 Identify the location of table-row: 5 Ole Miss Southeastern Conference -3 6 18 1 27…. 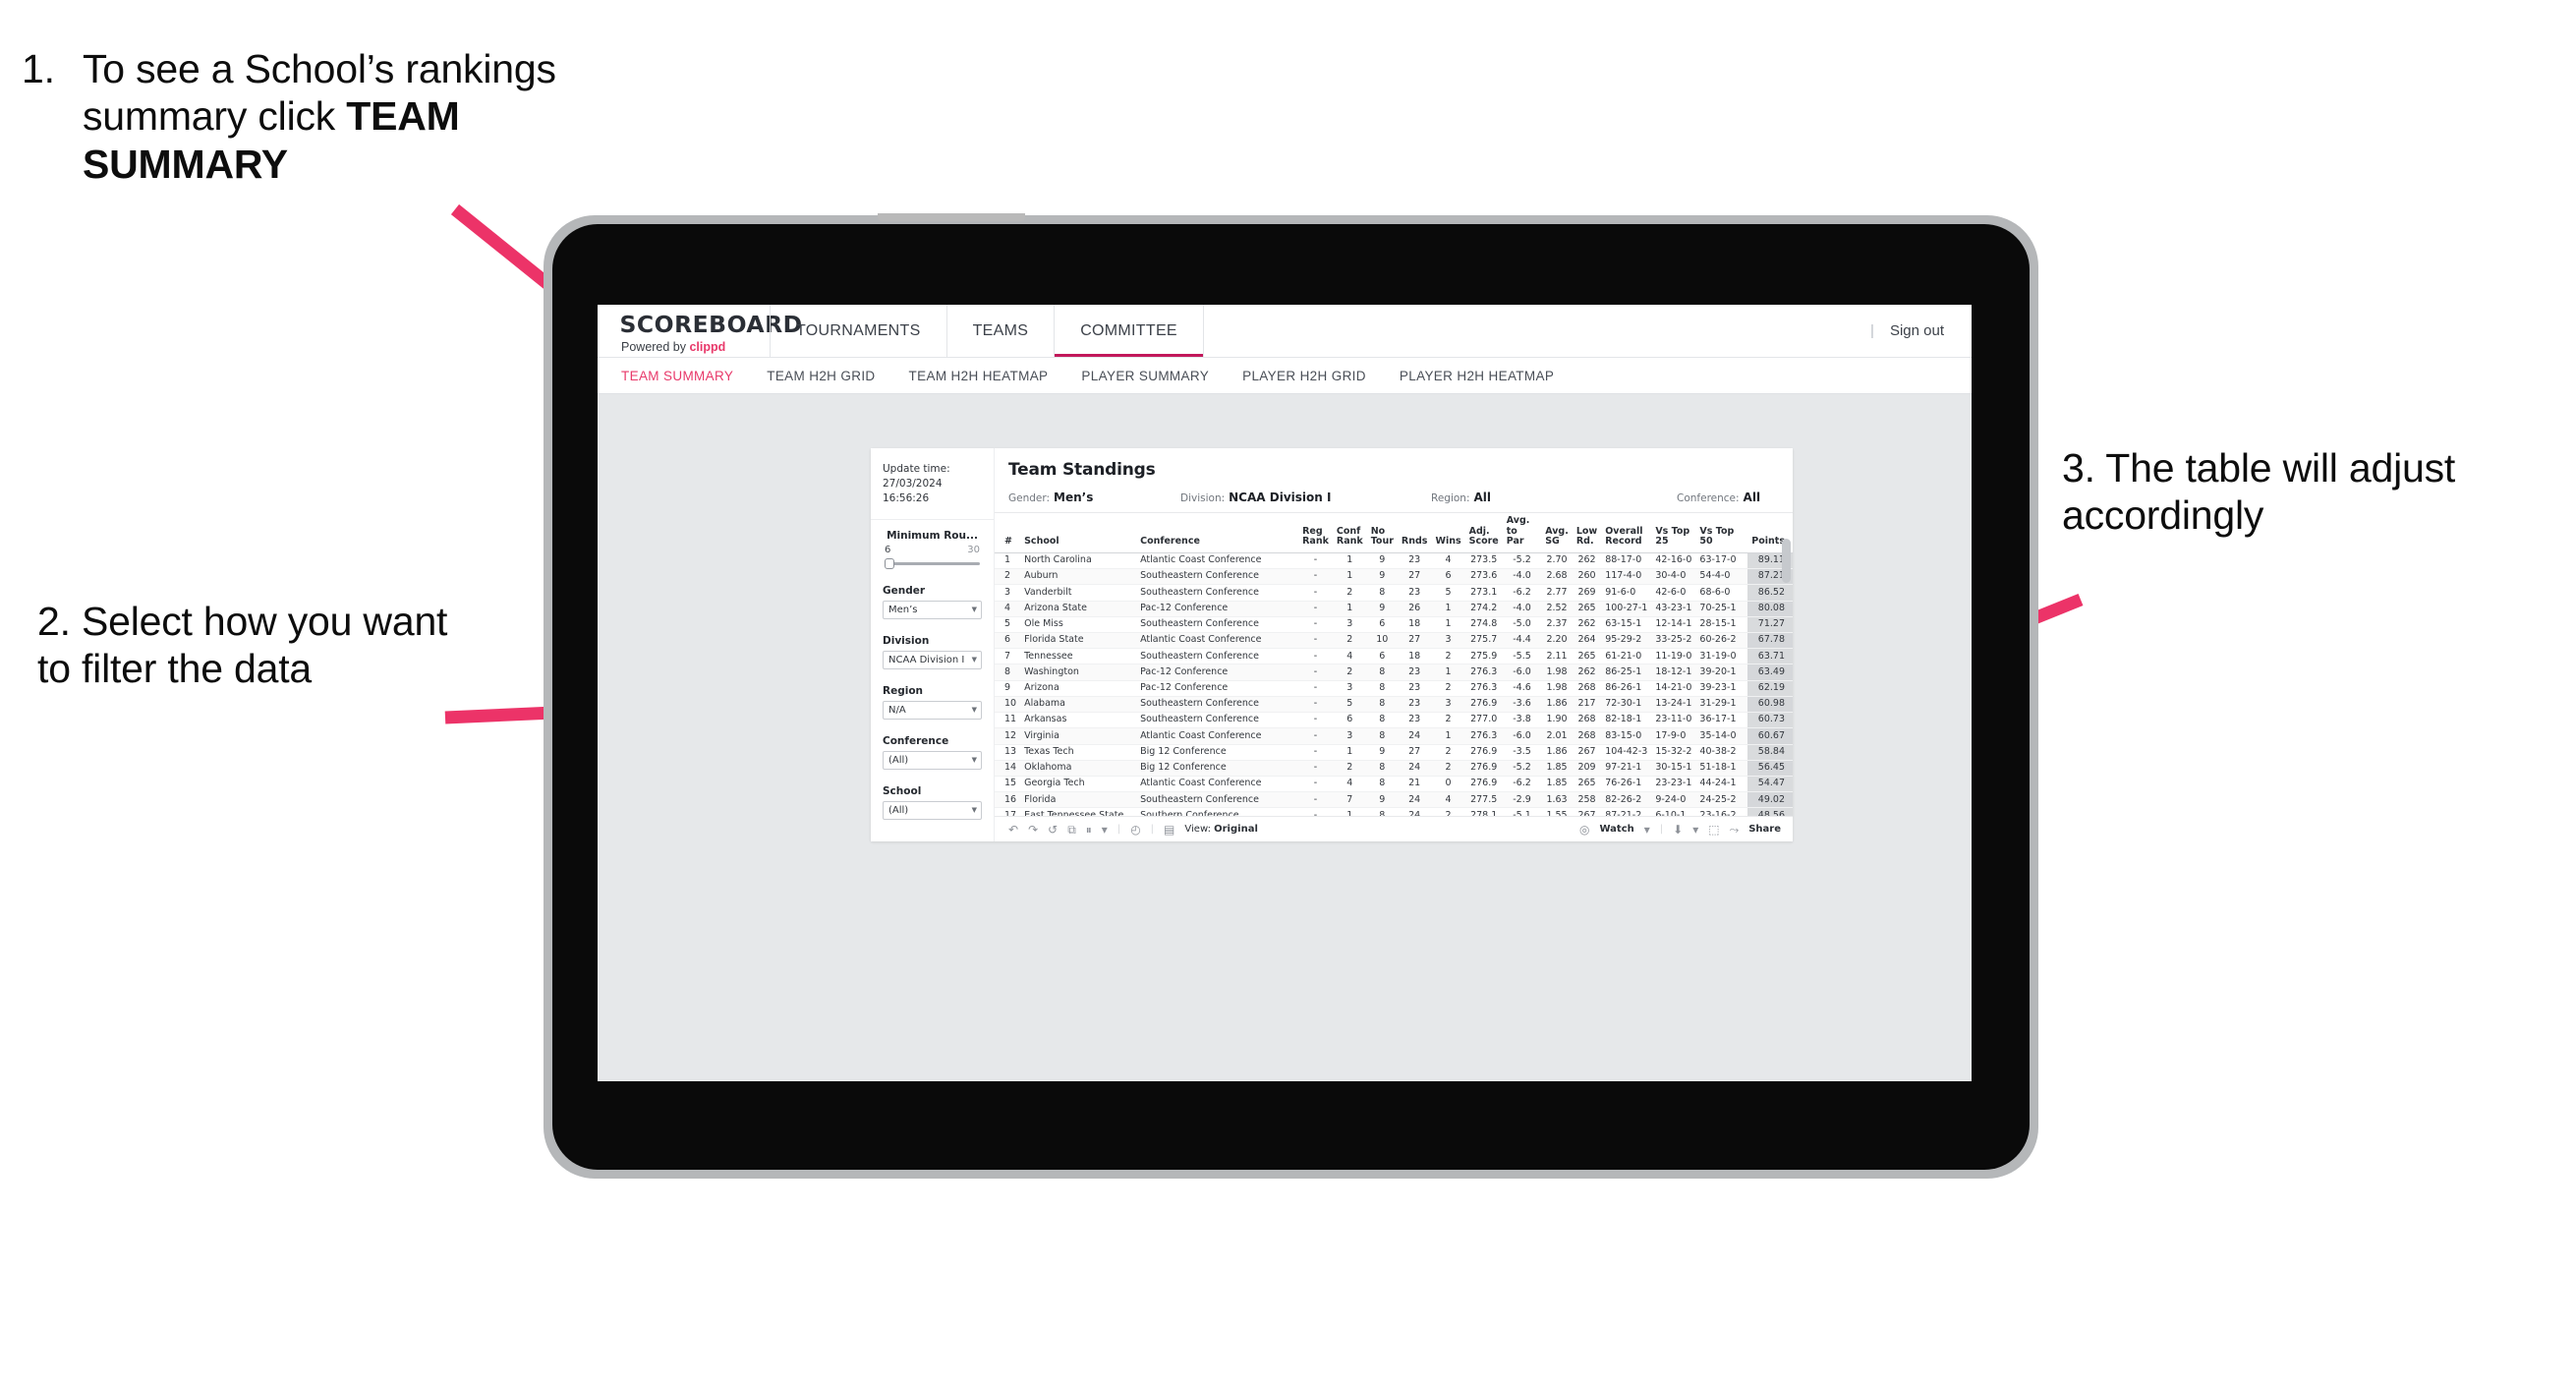
(1394, 625).